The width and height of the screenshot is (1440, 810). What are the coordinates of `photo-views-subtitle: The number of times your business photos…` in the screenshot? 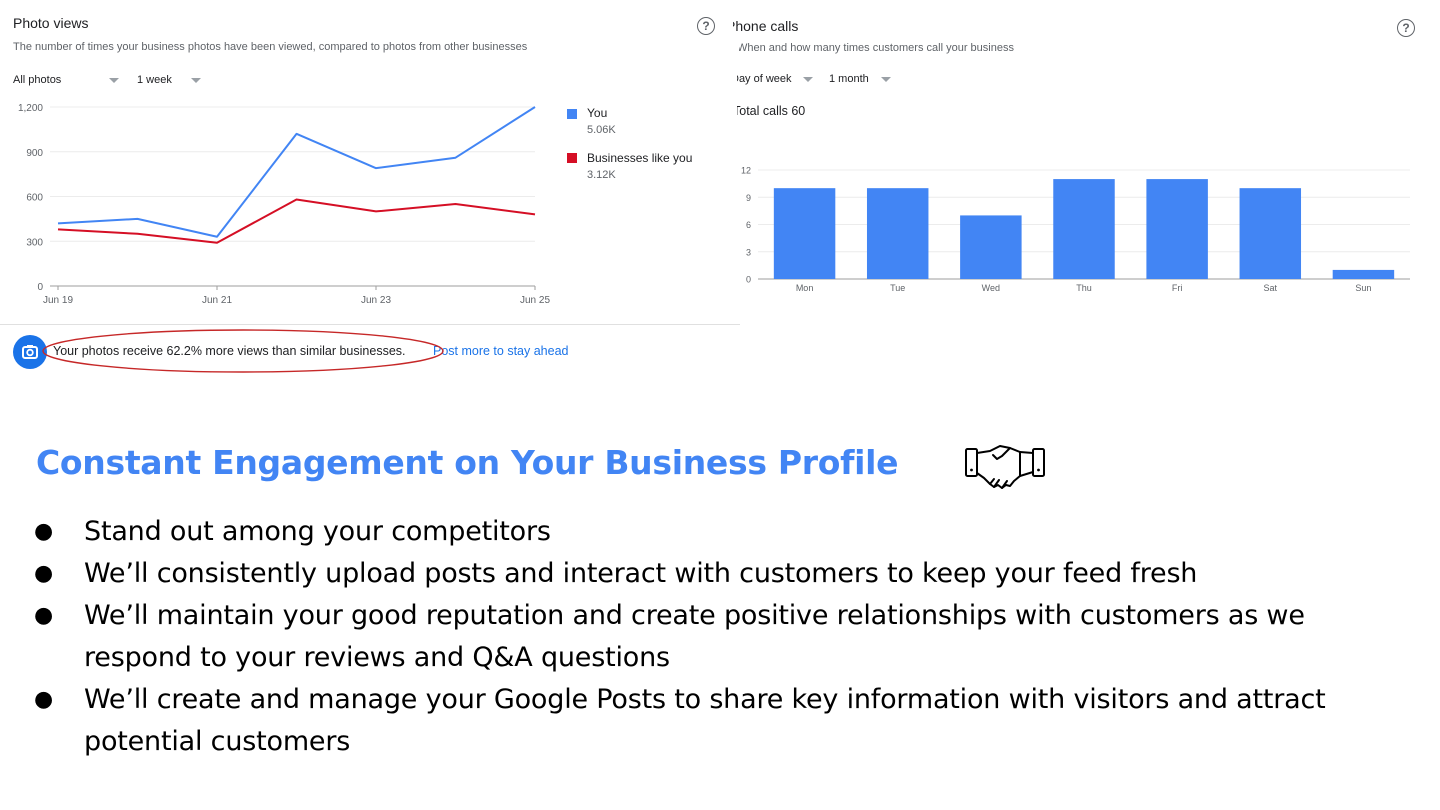 It's located at (270, 47).